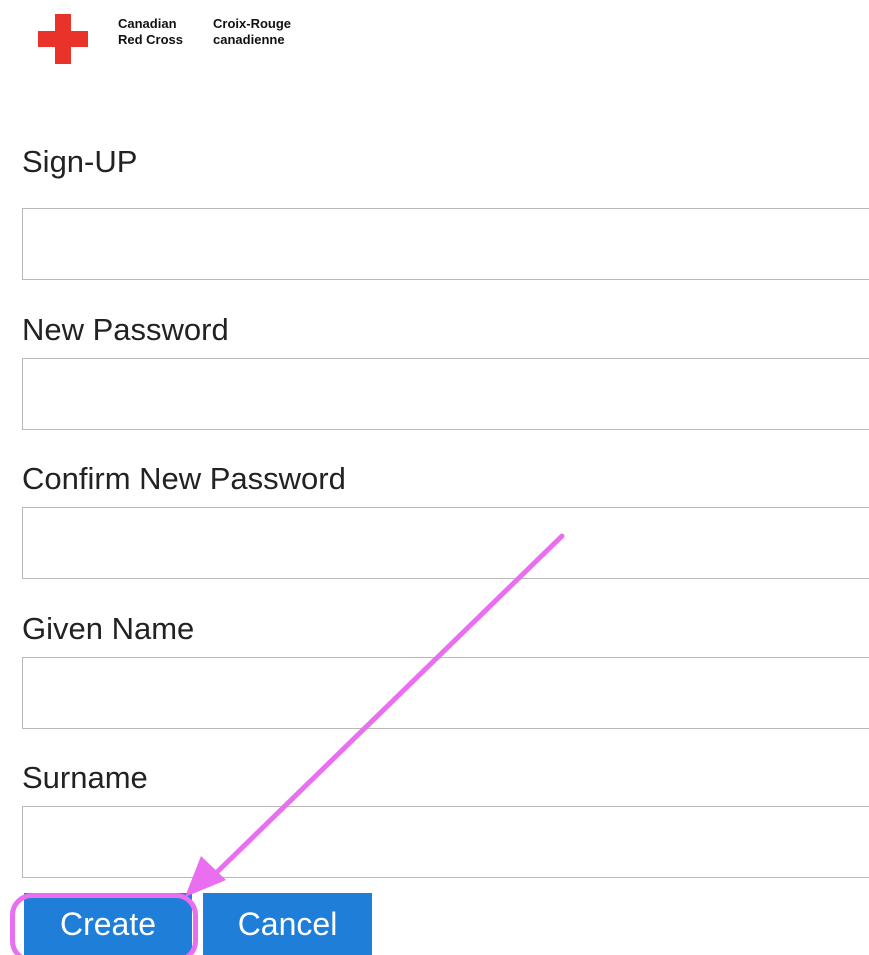 Image resolution: width=869 pixels, height=955 pixels. I want to click on new-password-label: New Password, so click(125, 329).